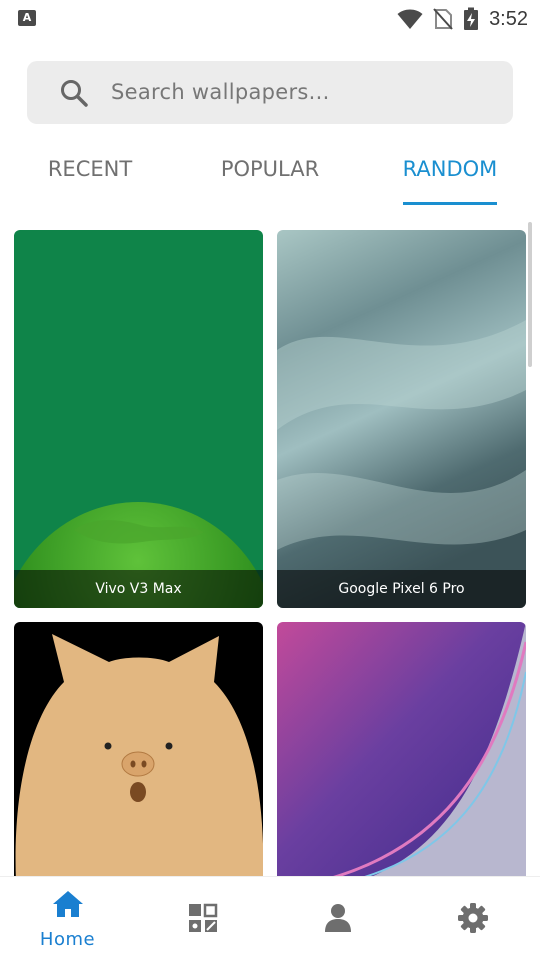  I want to click on status-bar: A 3:52, so click(270, 19).